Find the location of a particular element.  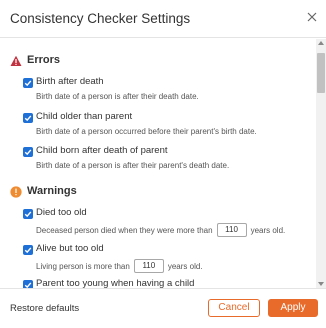

errors-section-header: Errors is located at coordinates (35, 60).